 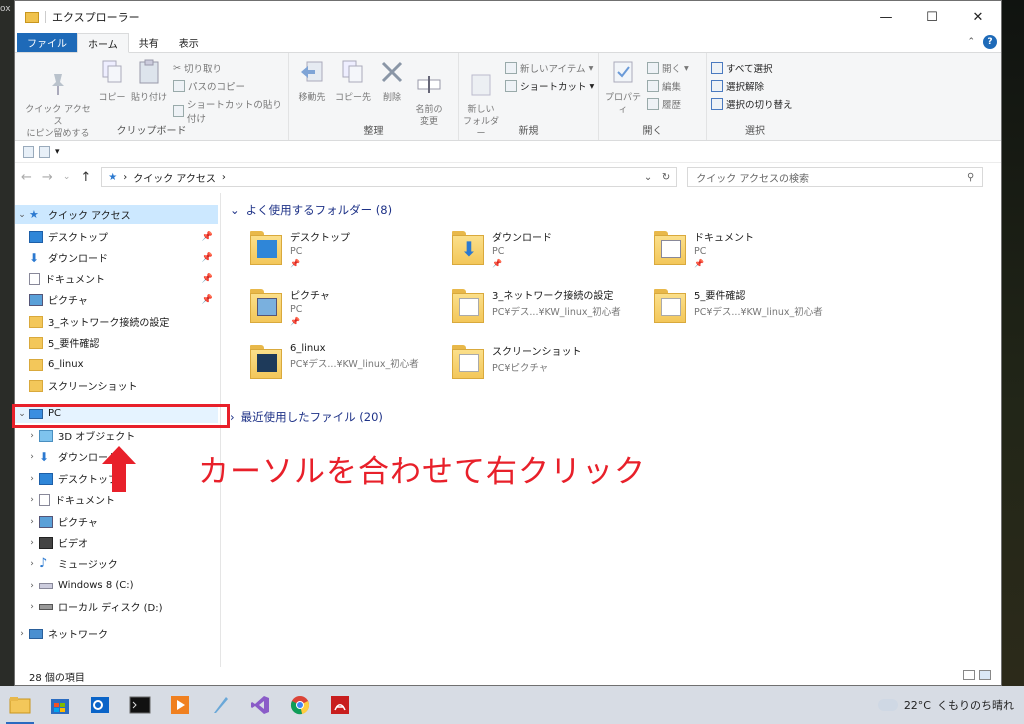 I want to click on desktop-edge-text: ox, so click(x=5, y=9).